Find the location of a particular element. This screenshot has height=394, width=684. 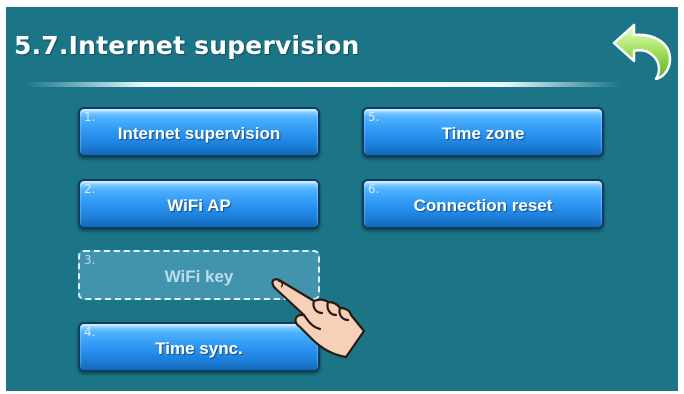

button-label: WiFi key is located at coordinates (199, 276).